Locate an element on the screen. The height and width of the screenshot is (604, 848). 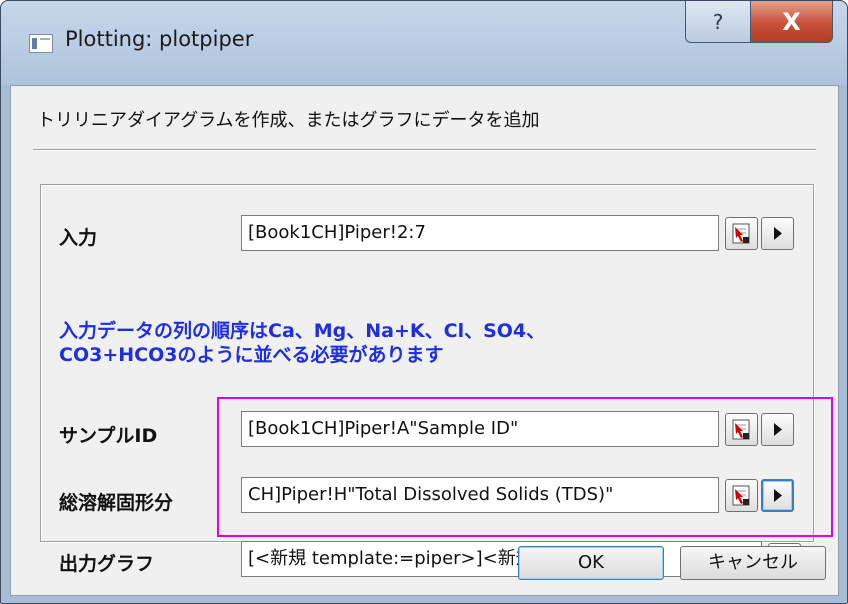
close-icon: X is located at coordinates (791, 21).